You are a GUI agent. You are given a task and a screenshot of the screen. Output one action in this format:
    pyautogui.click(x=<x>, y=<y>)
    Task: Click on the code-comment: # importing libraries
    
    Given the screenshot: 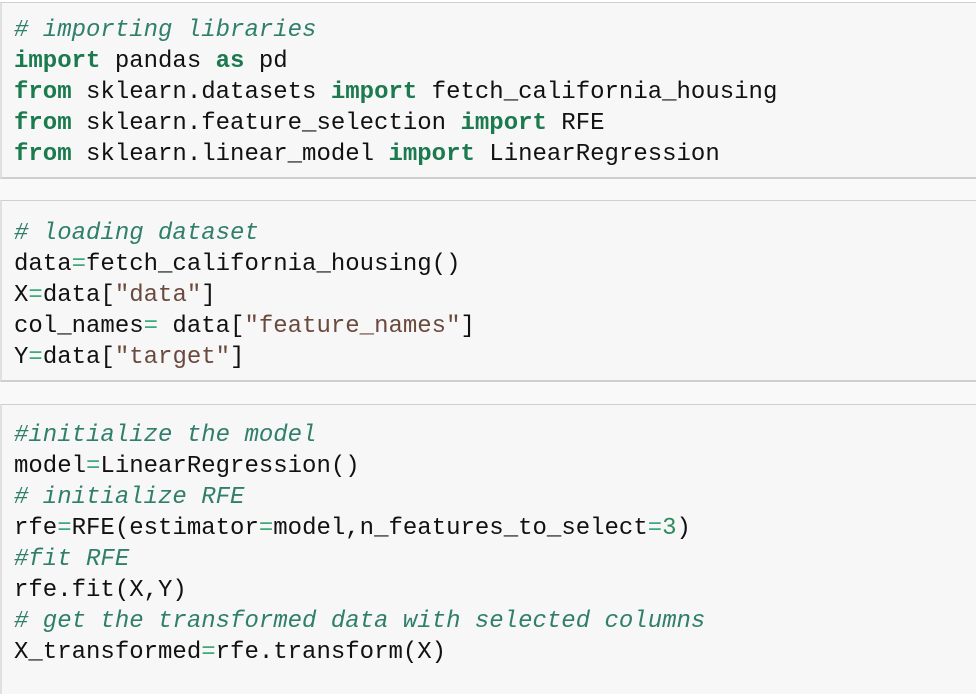 What is the action you would take?
    pyautogui.click(x=165, y=30)
    